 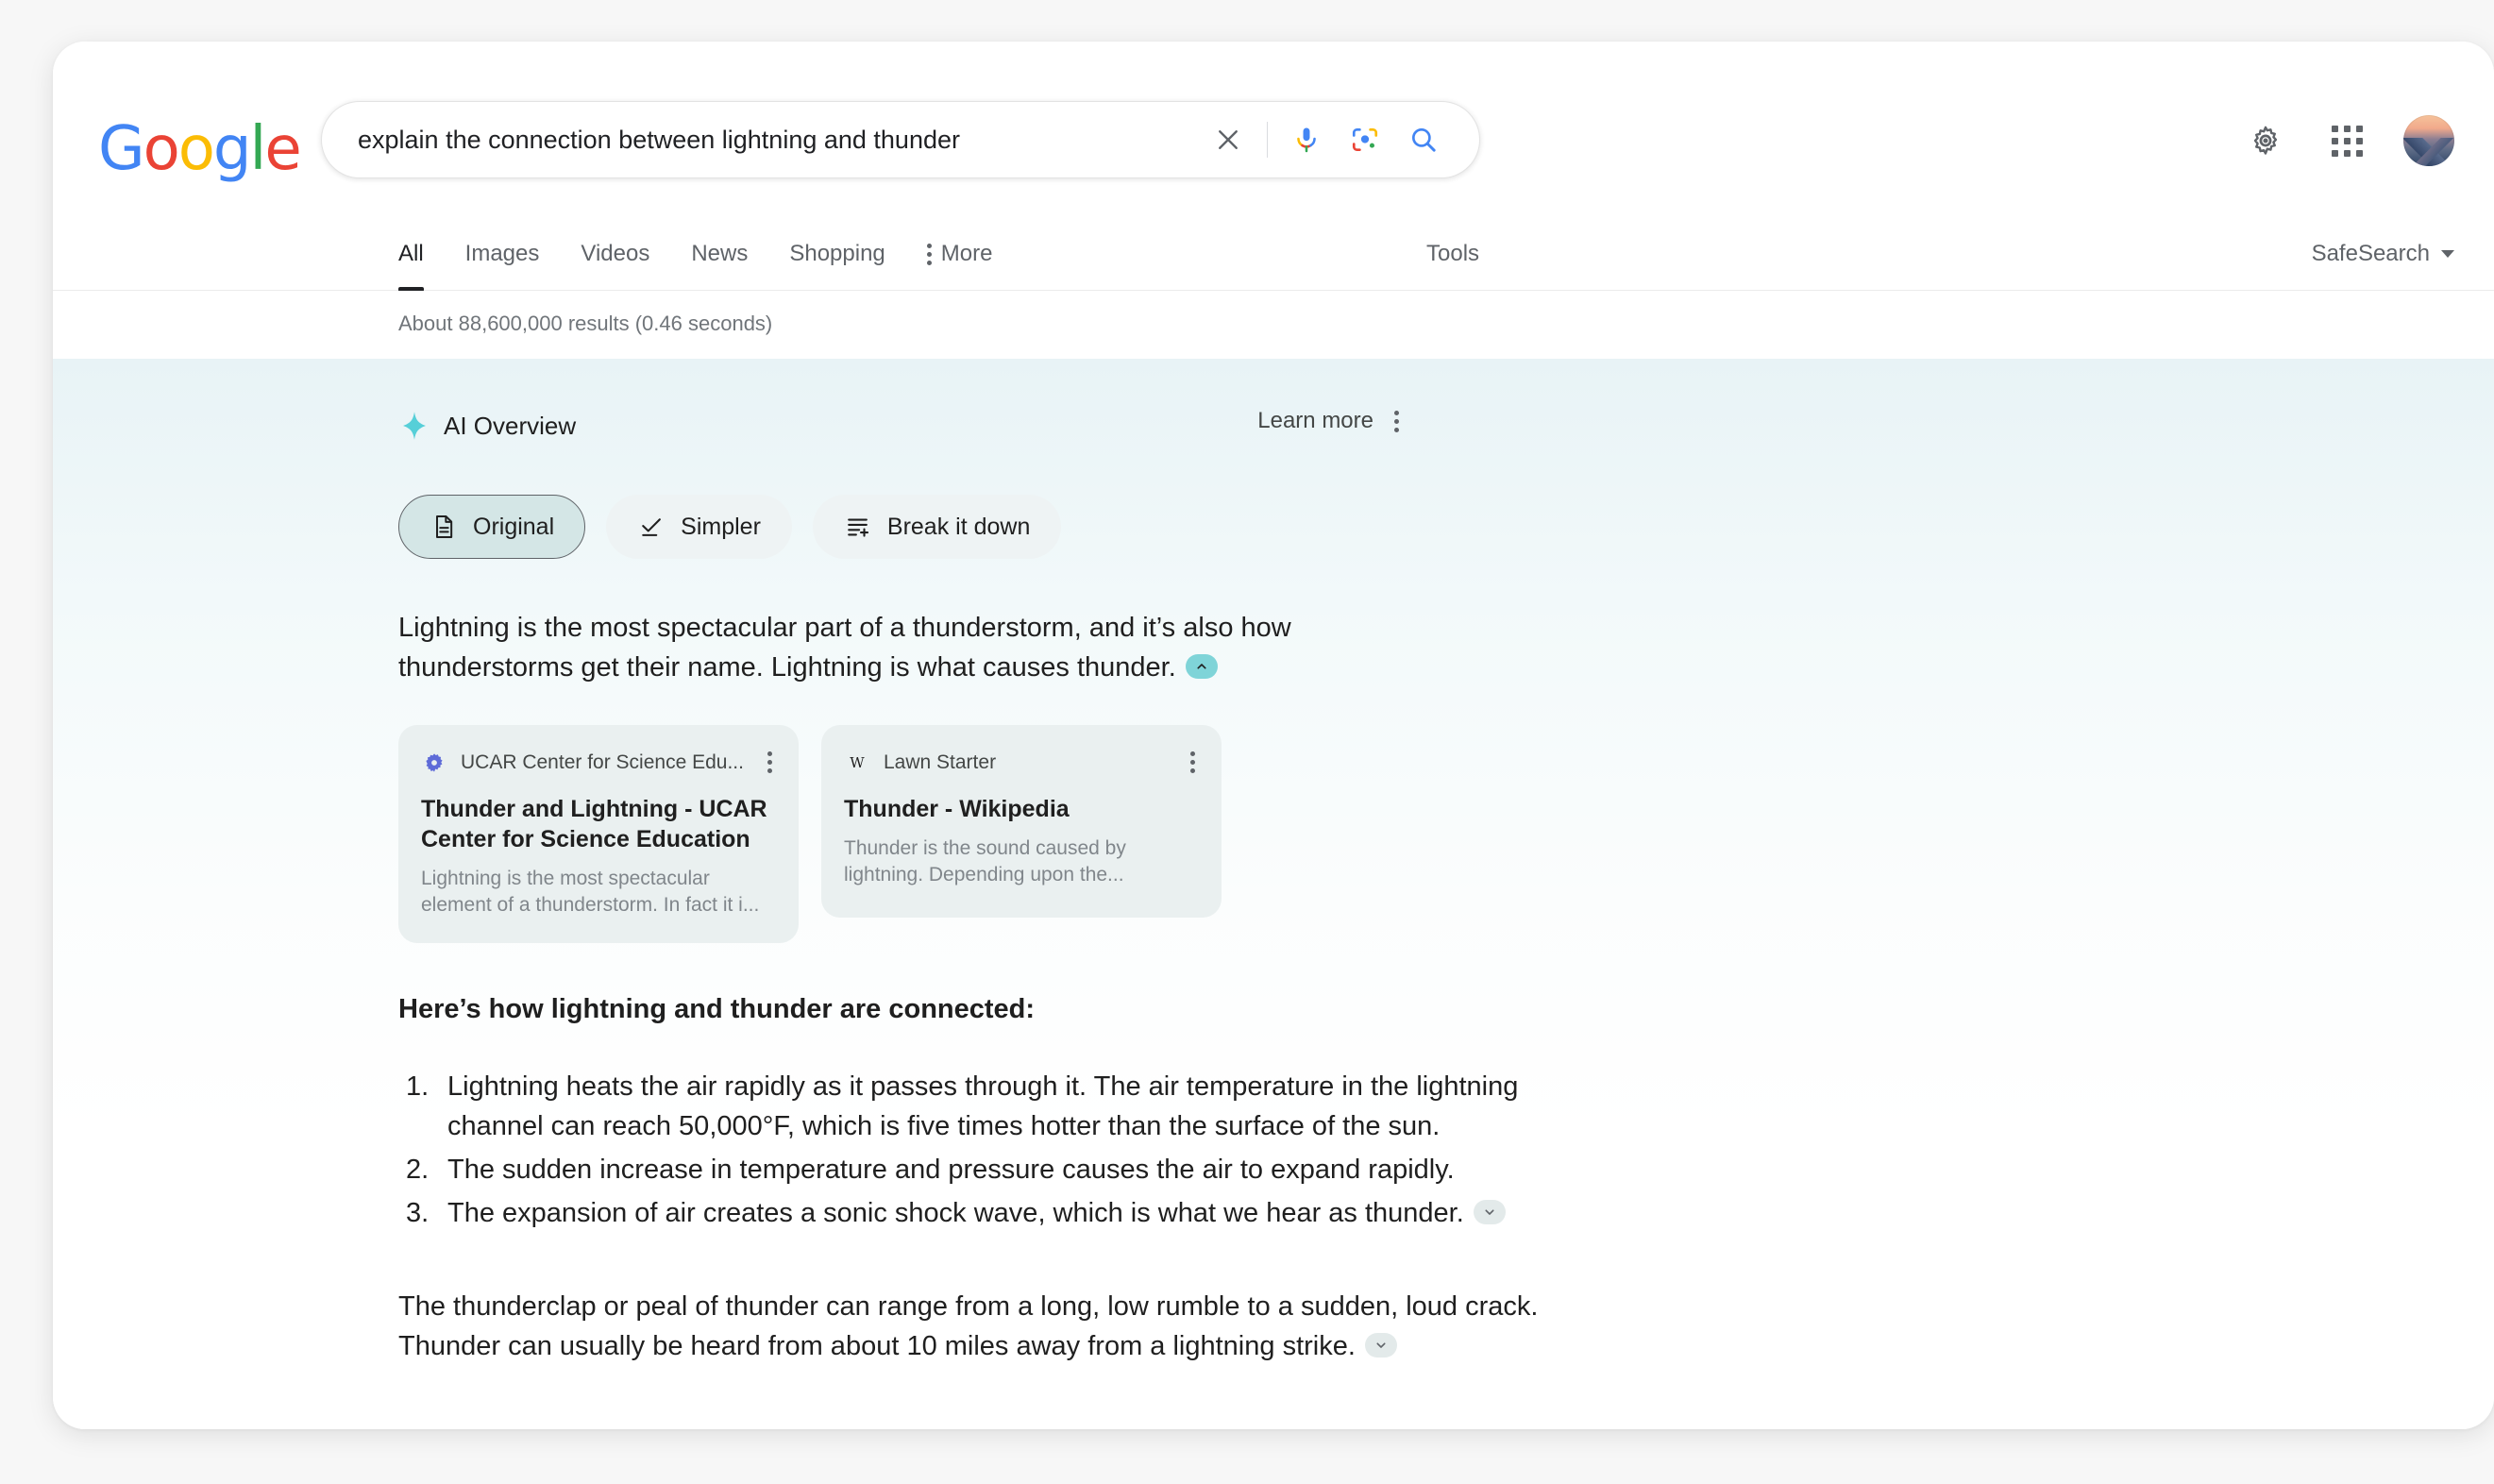 I want to click on list-item-number: 2., so click(x=418, y=1170).